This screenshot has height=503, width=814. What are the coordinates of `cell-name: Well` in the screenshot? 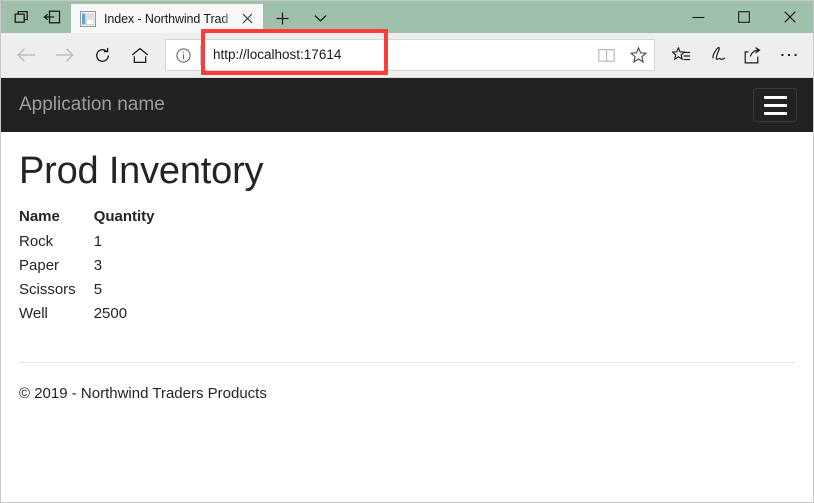 It's located at (33, 313).